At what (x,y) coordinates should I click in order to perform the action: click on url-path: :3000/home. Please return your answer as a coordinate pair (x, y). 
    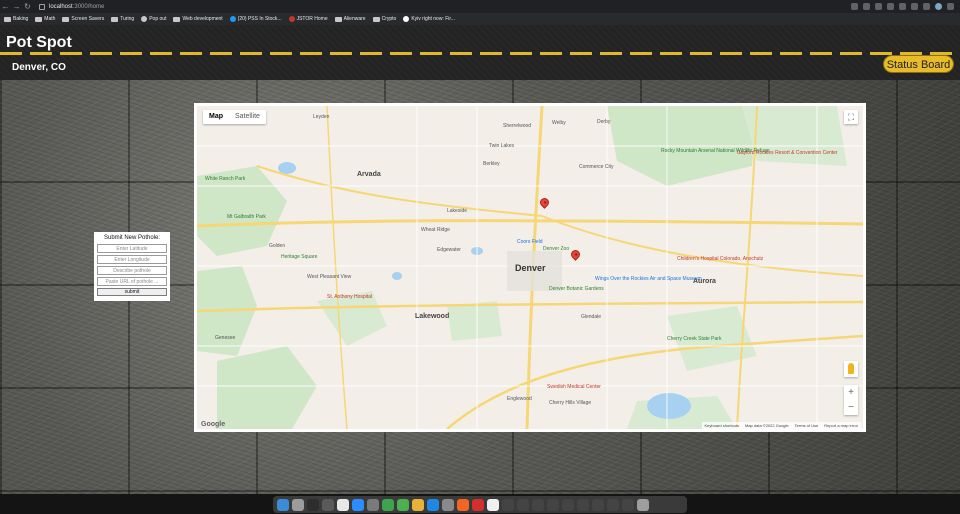
    Looking at the image, I should click on (88, 6).